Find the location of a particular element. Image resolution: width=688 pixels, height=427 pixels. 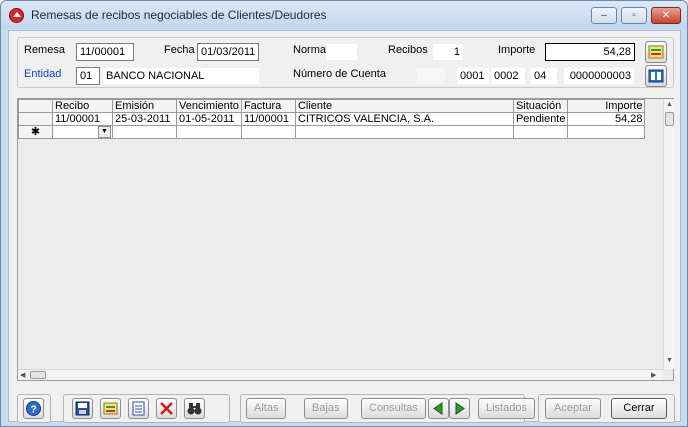

document-button is located at coordinates (138, 408).